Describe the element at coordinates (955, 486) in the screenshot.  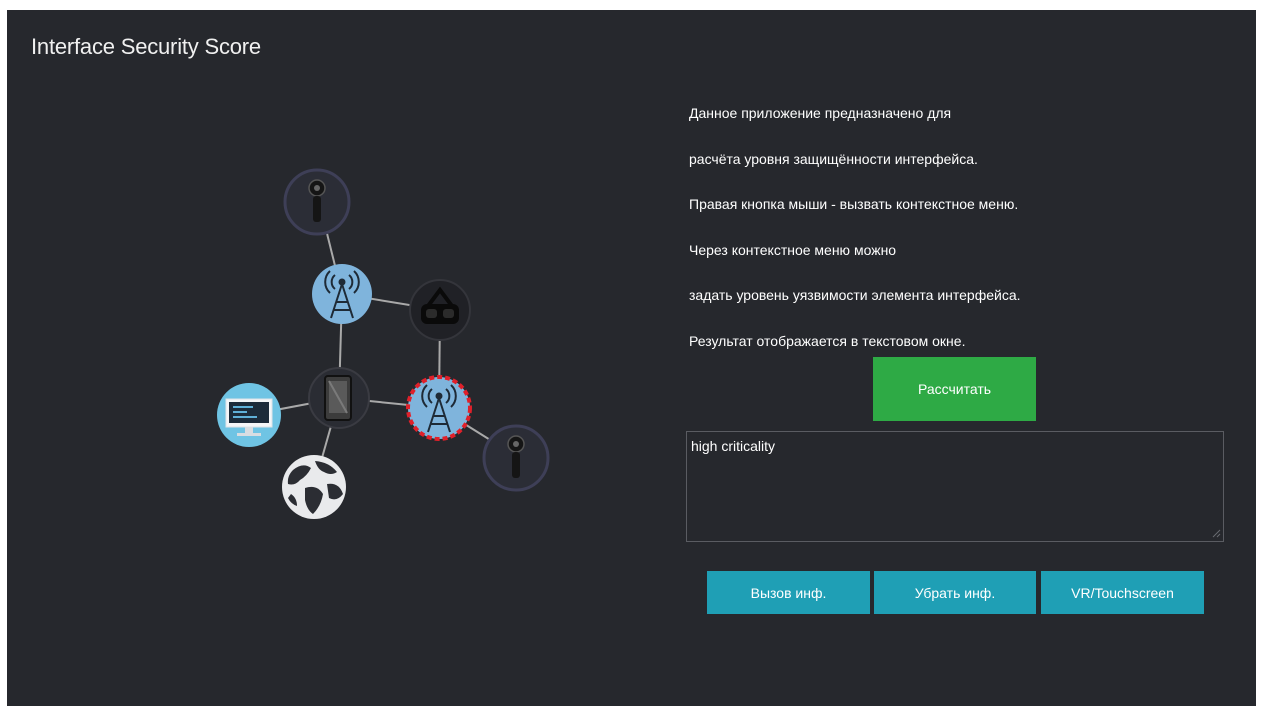
I see `result-textarea: high criticality` at that location.